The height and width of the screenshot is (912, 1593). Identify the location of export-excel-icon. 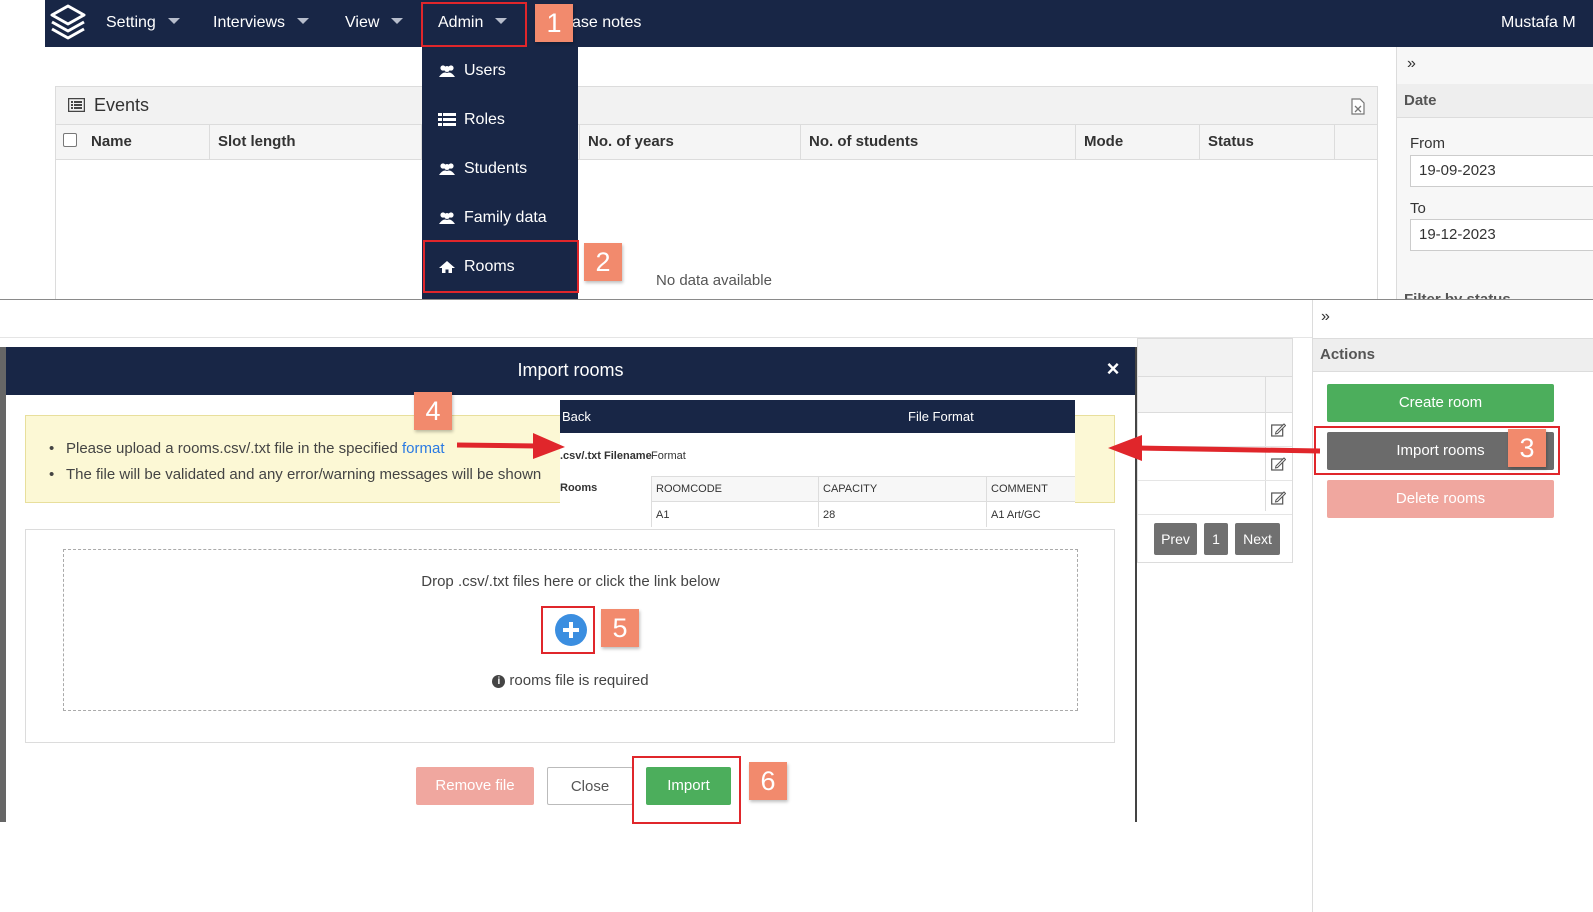
(1358, 106).